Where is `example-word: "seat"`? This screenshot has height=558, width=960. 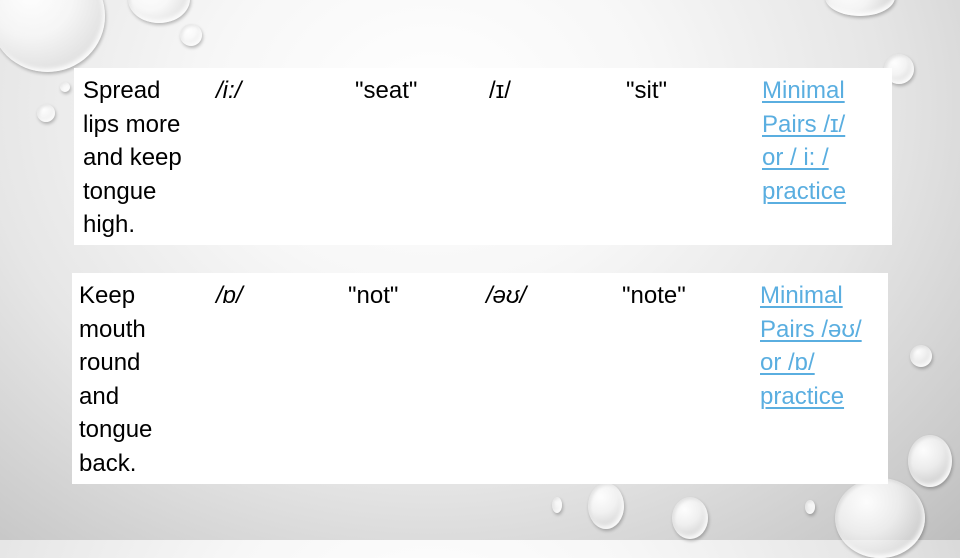 example-word: "seat" is located at coordinates (386, 90).